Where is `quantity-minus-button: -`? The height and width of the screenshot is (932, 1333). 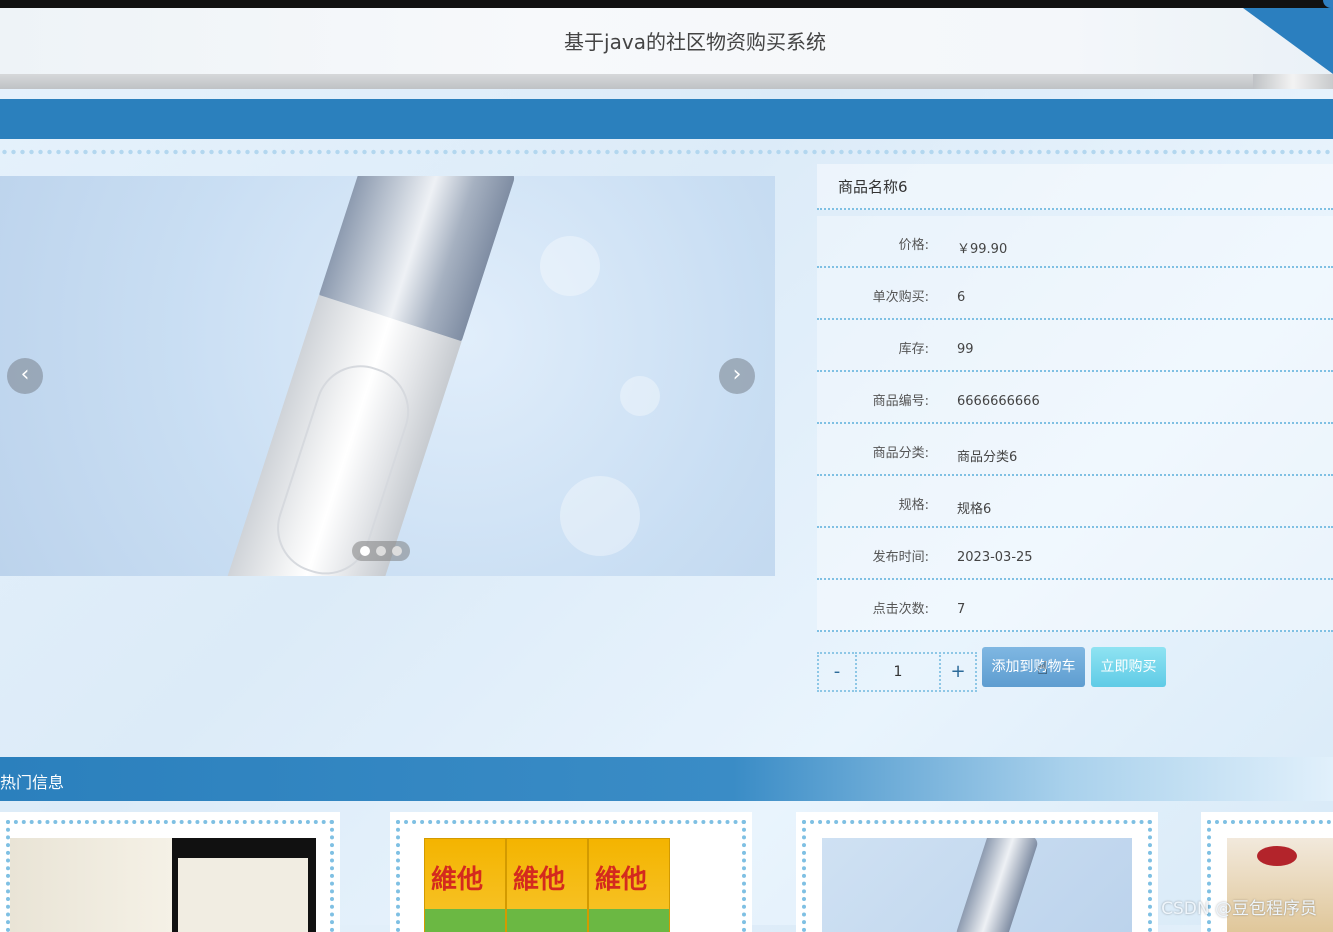 quantity-minus-button: - is located at coordinates (837, 672).